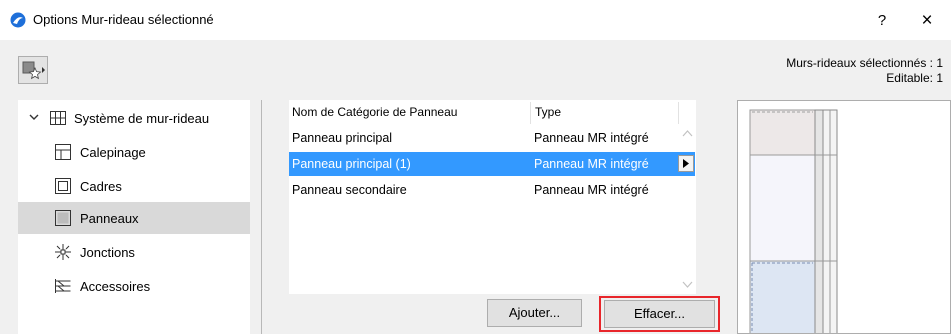 The height and width of the screenshot is (336, 951). What do you see at coordinates (349, 190) in the screenshot?
I see `row-name: Panneau secondaire` at bounding box center [349, 190].